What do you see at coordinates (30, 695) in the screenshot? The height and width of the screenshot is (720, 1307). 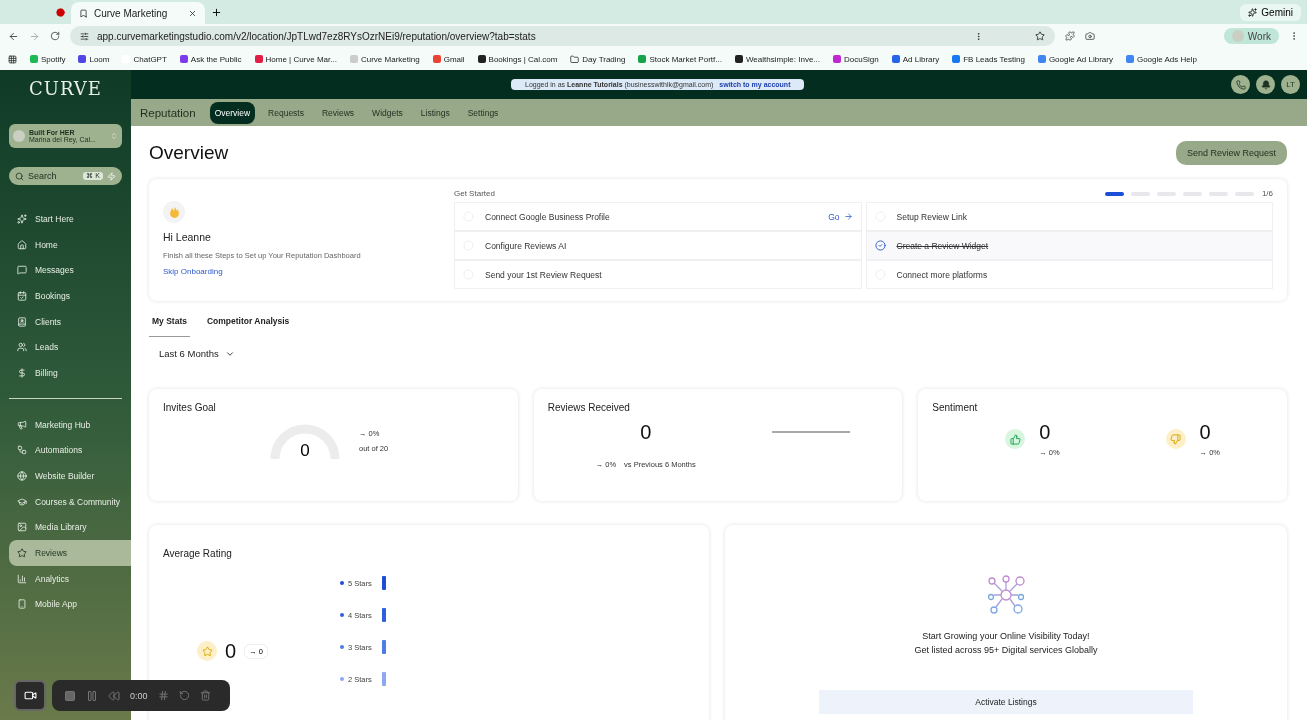 I see `camera-button` at bounding box center [30, 695].